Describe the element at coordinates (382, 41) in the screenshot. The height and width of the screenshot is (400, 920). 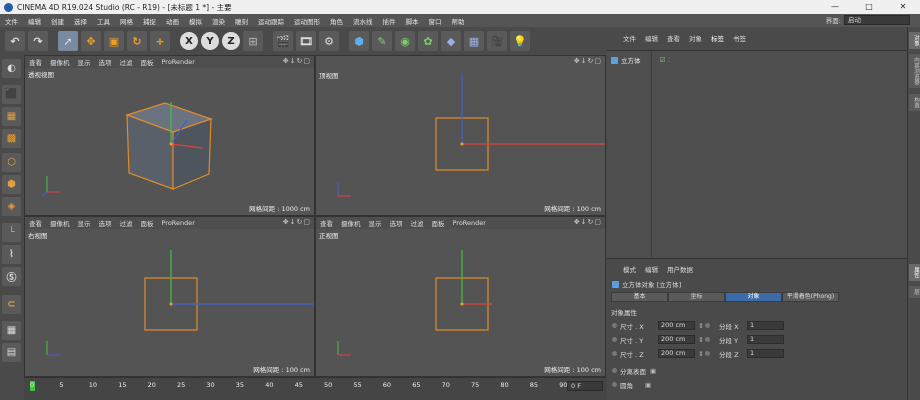
I see `pen-icon: ✎` at that location.